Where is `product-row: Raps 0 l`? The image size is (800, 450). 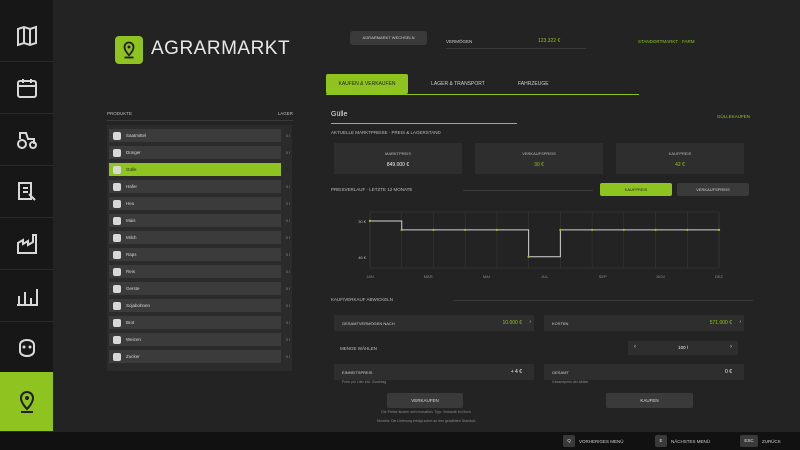 product-row: Raps 0 l is located at coordinates (199, 254).